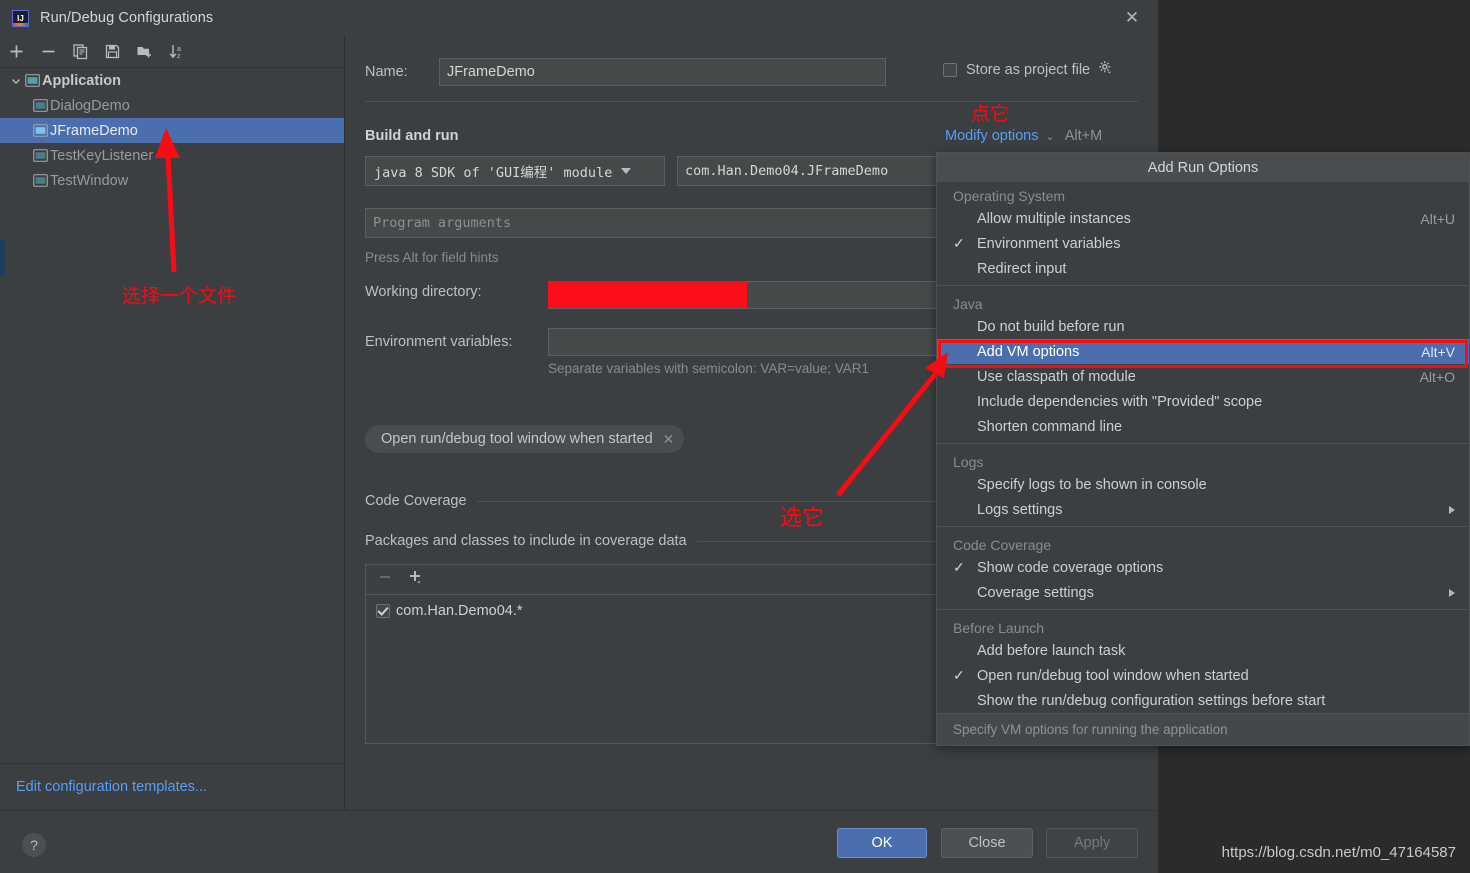 Image resolution: width=1470 pixels, height=873 pixels. What do you see at coordinates (80, 52) in the screenshot?
I see `copy-configuration-button` at bounding box center [80, 52].